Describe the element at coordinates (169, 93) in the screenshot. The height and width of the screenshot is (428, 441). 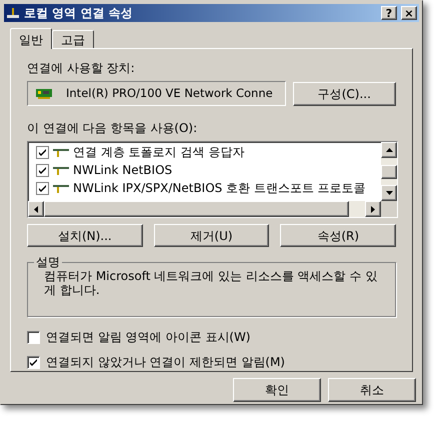
I see `device-name: Intel(R) PRO/100 VE Network Conne` at that location.